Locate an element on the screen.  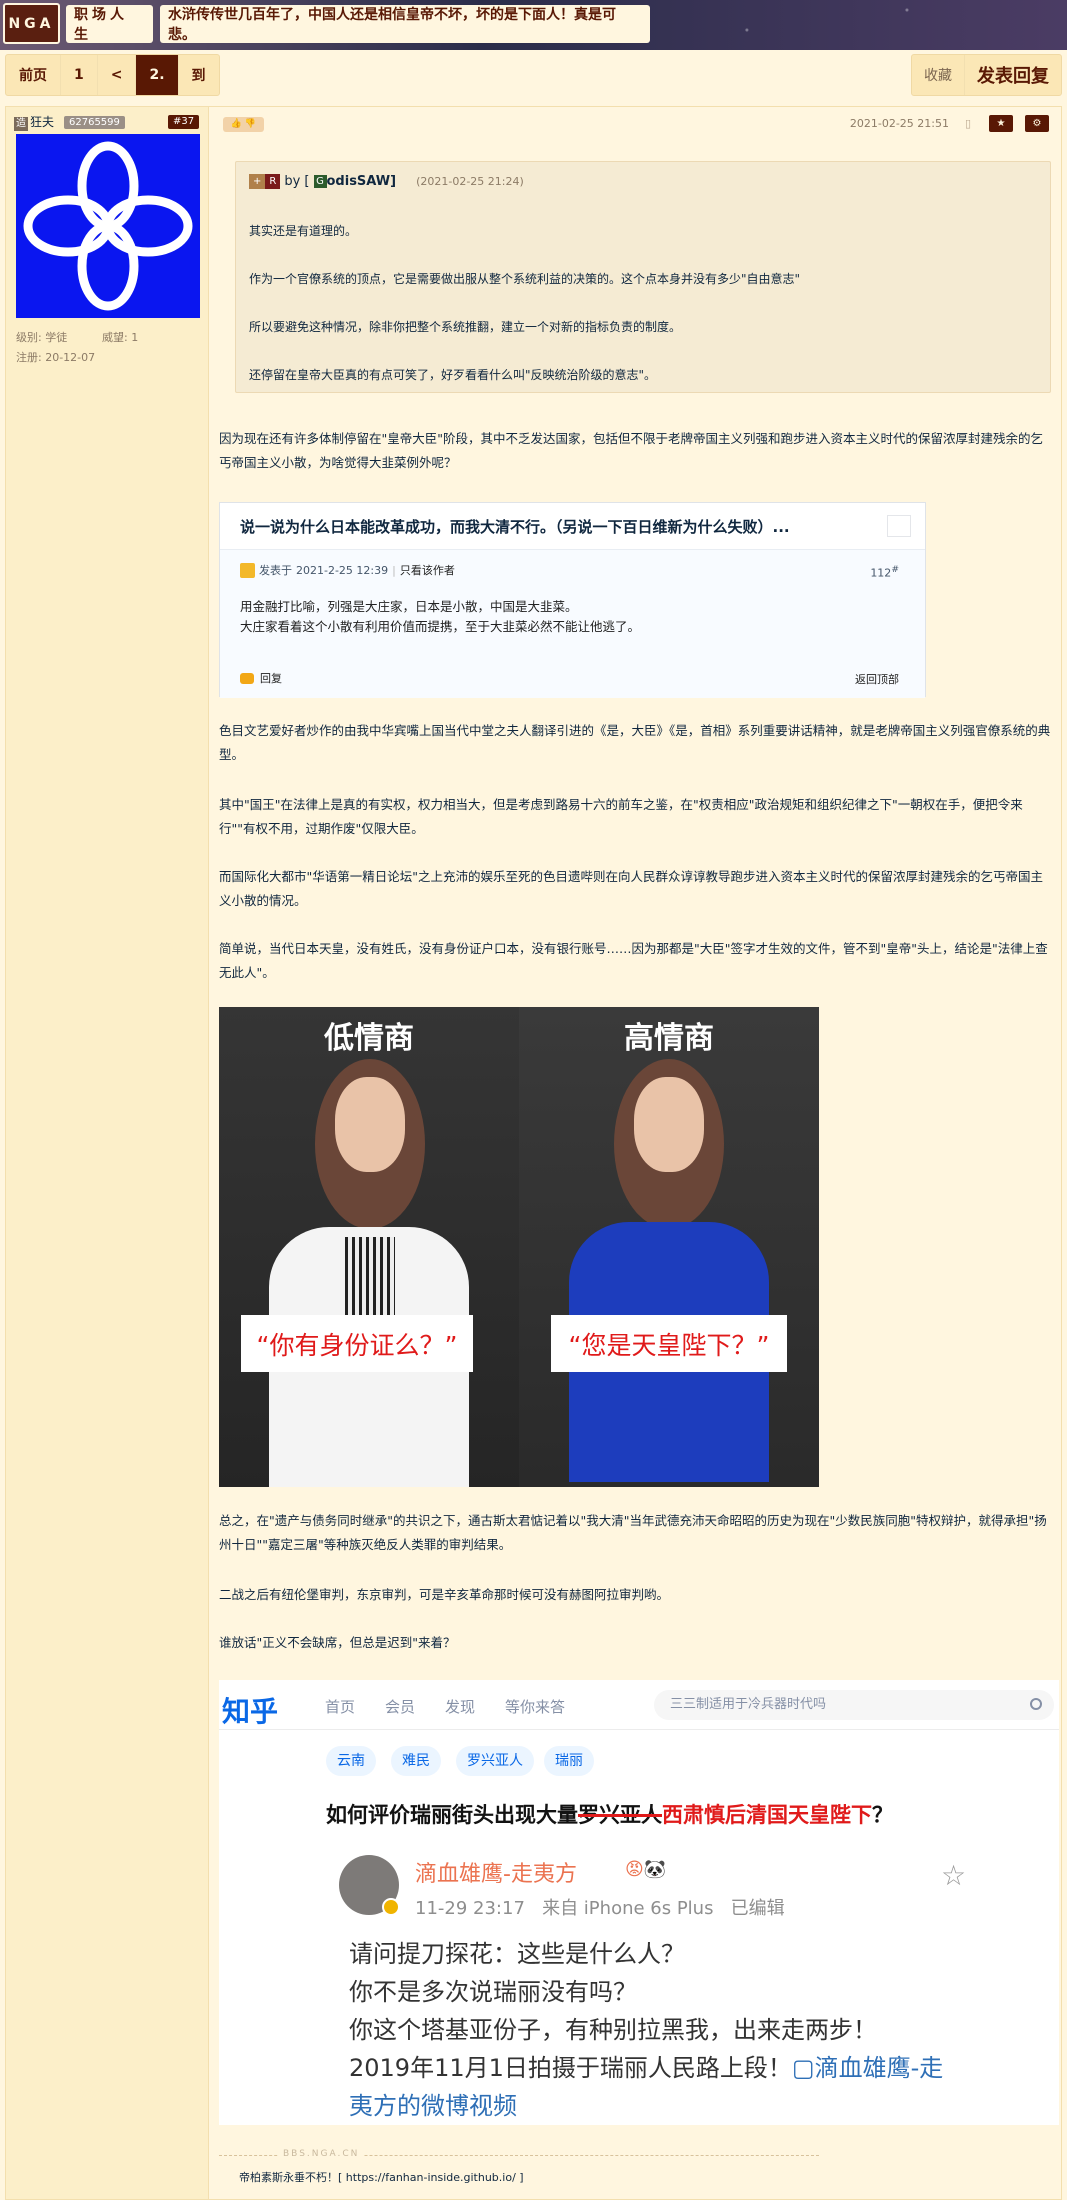
user-id-badge: 62765599 is located at coordinates (94, 122).